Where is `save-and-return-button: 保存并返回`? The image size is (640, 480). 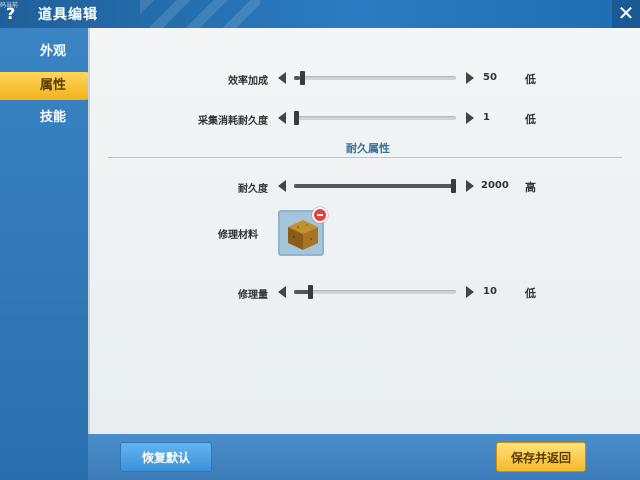
save-and-return-button: 保存并返回 is located at coordinates (541, 457).